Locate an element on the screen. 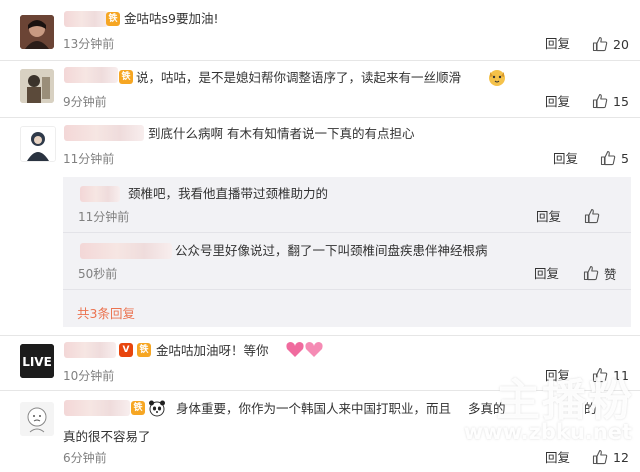  like-count: 12 is located at coordinates (621, 457).